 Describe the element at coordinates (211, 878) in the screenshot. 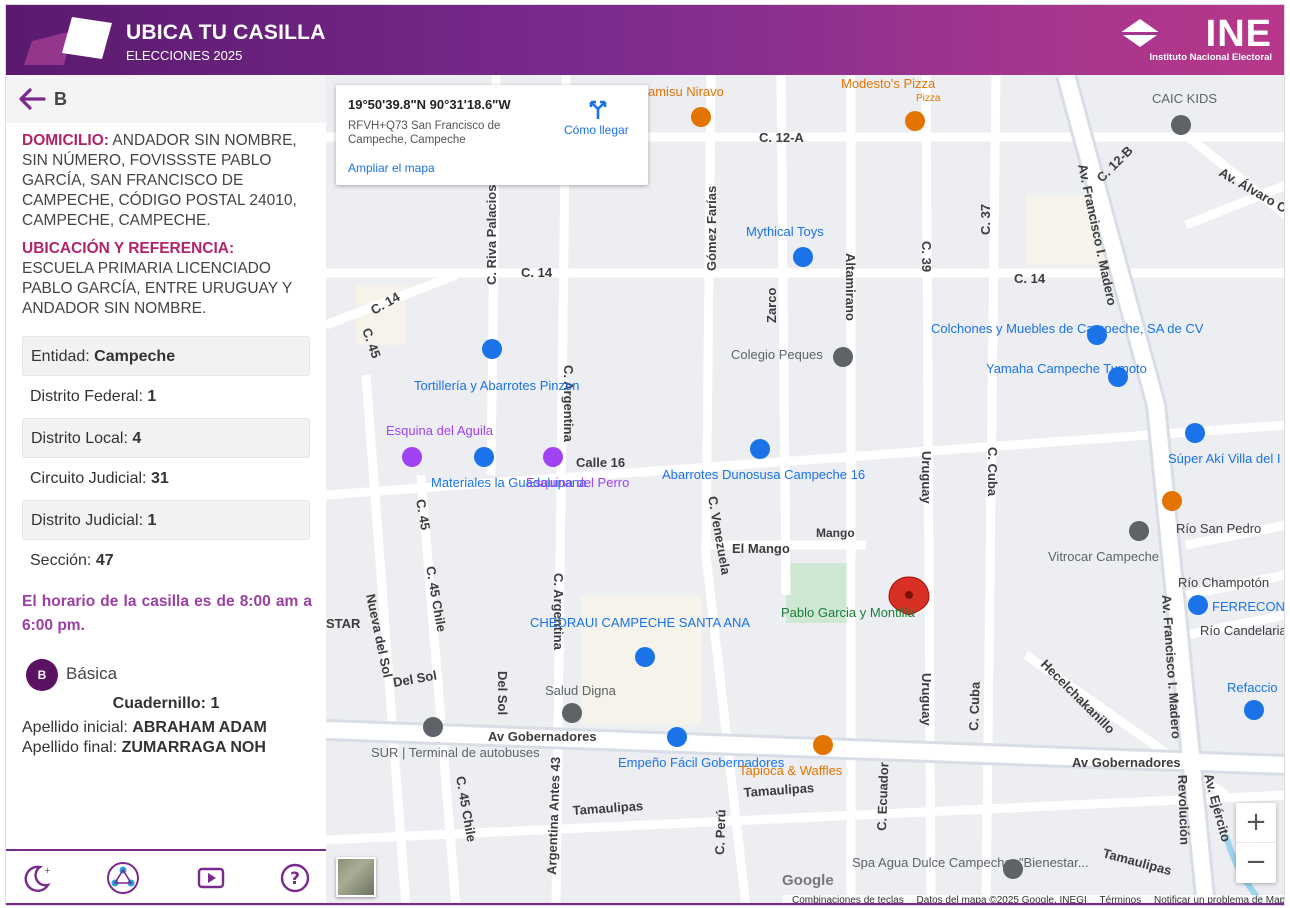

I see `play-icon` at that location.